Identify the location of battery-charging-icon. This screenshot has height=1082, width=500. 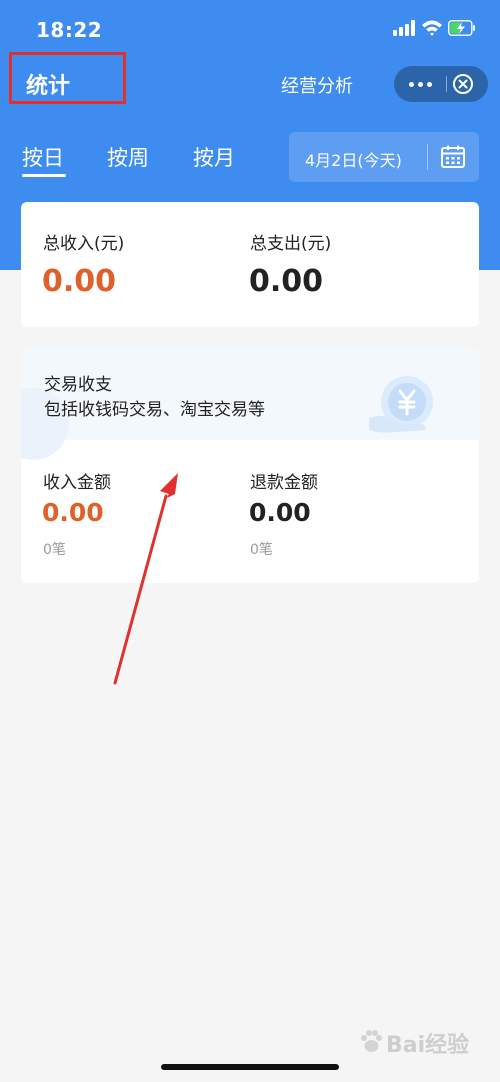
(461, 28).